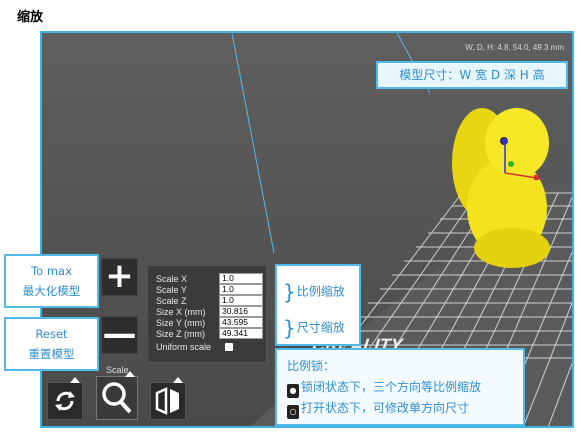  What do you see at coordinates (65, 401) in the screenshot?
I see `rotate-icon` at bounding box center [65, 401].